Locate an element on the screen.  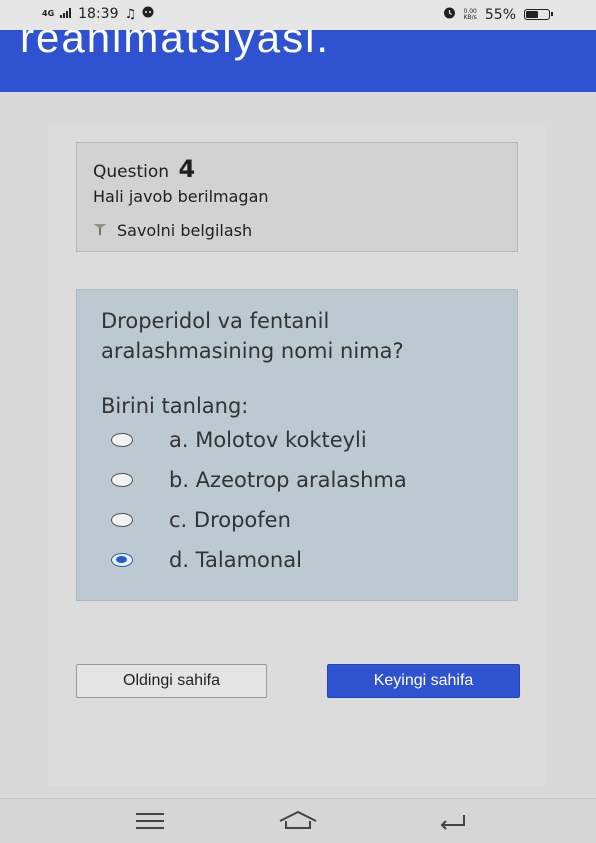
option-c: c. Dropofen is located at coordinates (259, 520).